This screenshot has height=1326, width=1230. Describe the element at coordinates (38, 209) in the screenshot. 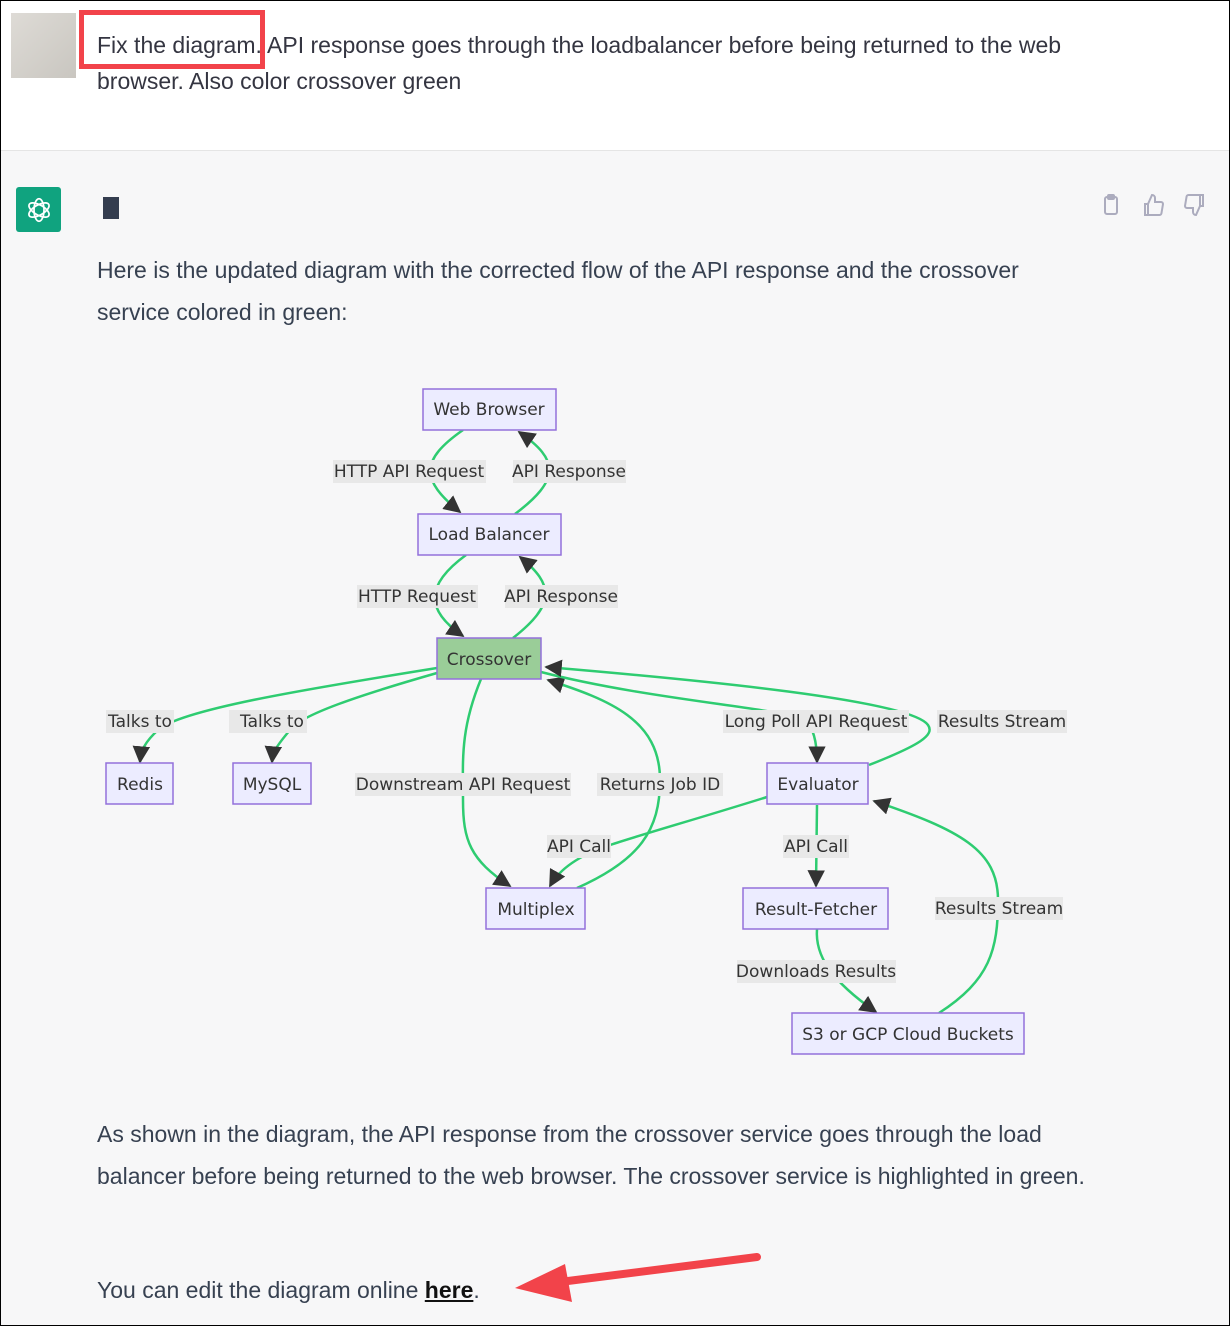

I see `chatgpt-logo-icon` at that location.